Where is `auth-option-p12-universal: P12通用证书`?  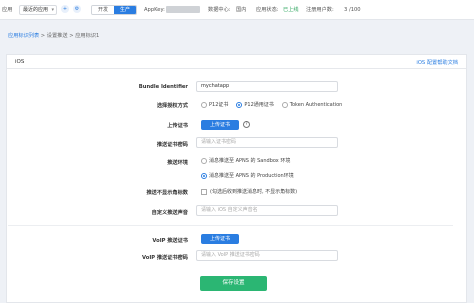 auth-option-p12-universal: P12通用证书 is located at coordinates (255, 104).